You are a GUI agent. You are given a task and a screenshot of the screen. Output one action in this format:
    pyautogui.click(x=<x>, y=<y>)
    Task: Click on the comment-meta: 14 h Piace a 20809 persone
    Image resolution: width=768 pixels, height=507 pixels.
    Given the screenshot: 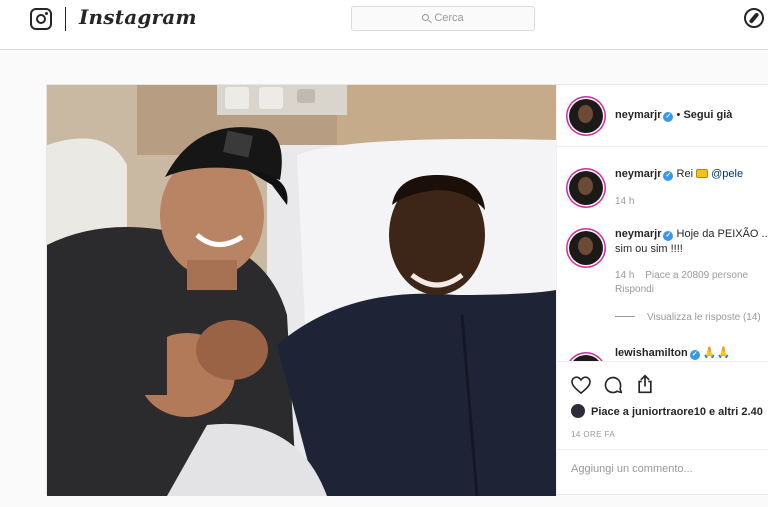 What is the action you would take?
    pyautogui.click(x=681, y=275)
    